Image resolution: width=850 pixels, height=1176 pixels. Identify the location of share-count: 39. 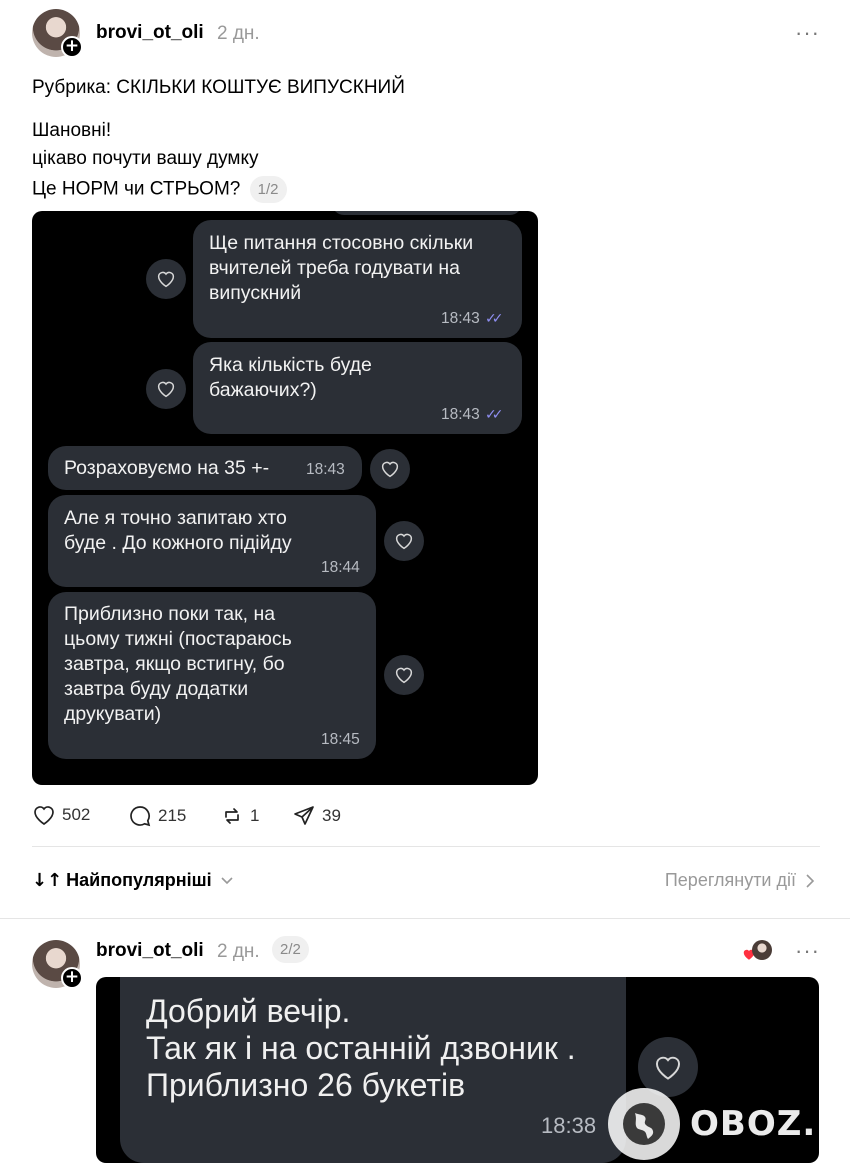
(331, 815).